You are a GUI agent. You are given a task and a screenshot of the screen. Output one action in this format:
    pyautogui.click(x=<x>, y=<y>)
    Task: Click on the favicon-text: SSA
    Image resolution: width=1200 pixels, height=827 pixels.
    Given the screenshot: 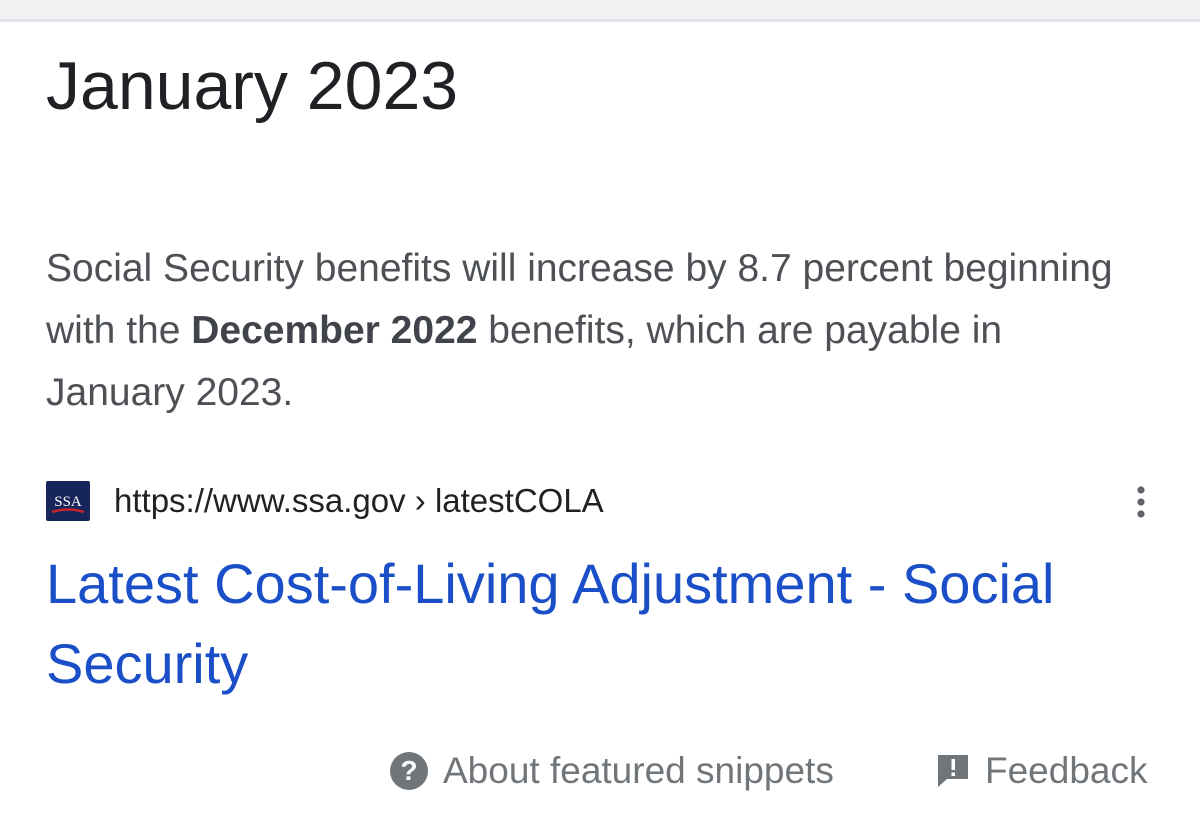 What is the action you would take?
    pyautogui.click(x=68, y=502)
    